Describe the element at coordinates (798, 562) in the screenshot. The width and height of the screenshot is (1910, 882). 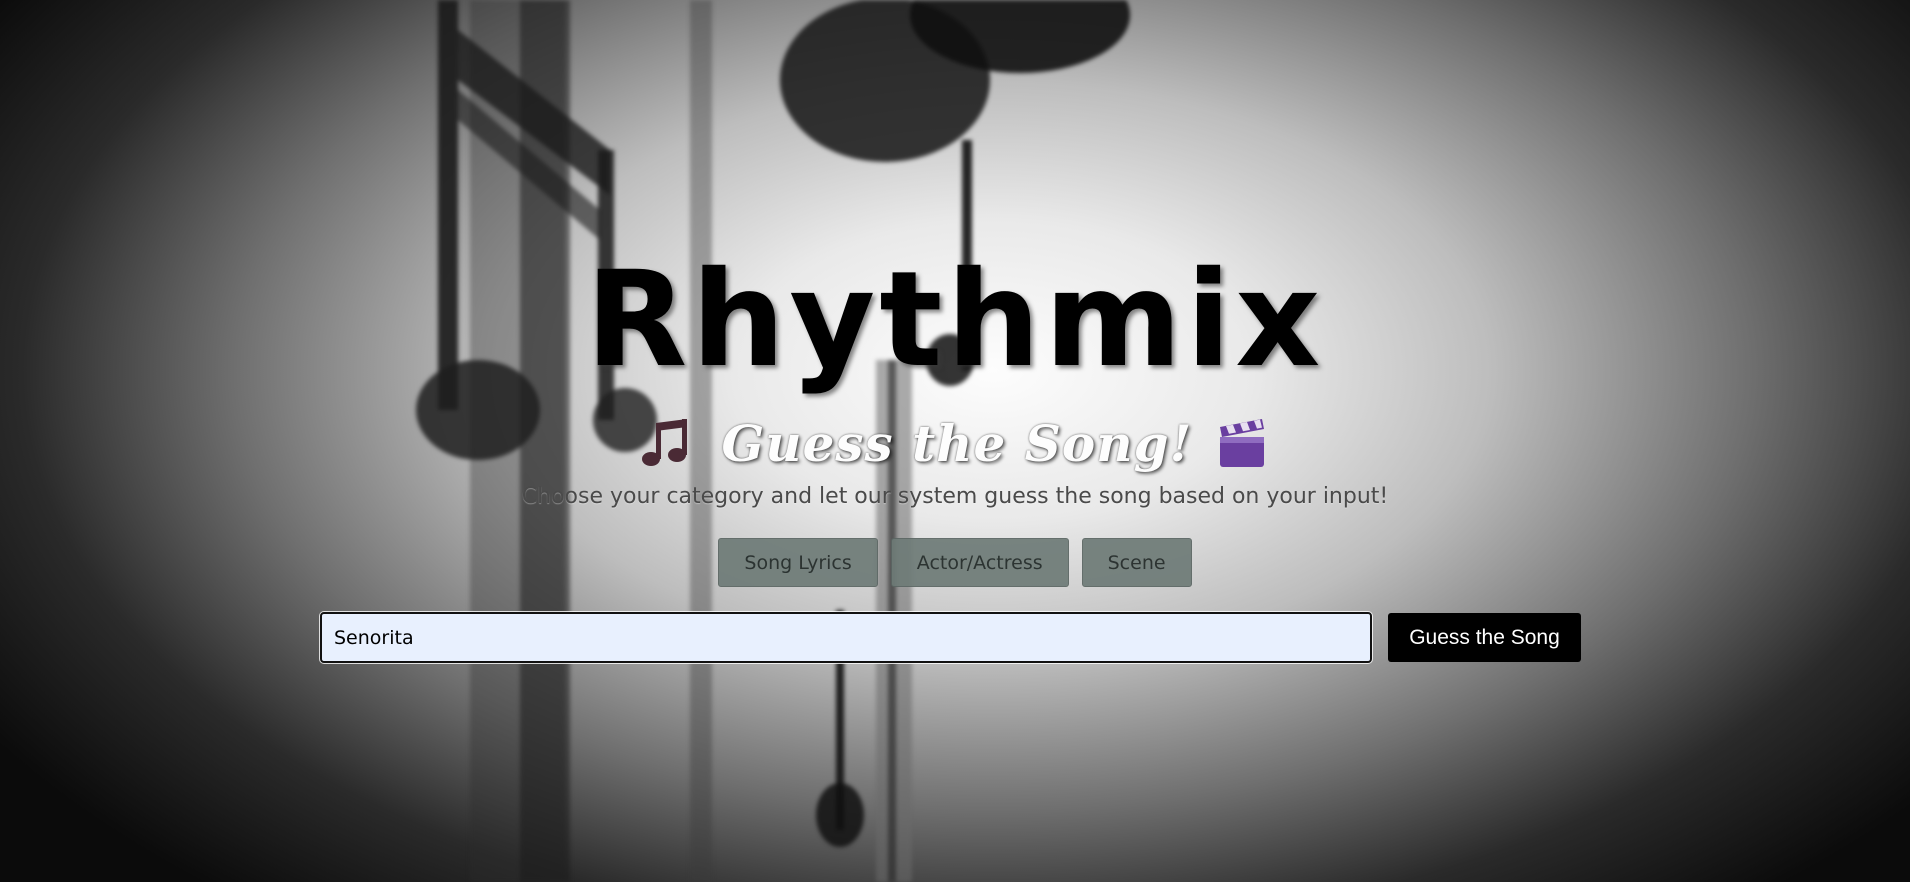
I see `category-button-song-lyrics: Song Lyrics` at that location.